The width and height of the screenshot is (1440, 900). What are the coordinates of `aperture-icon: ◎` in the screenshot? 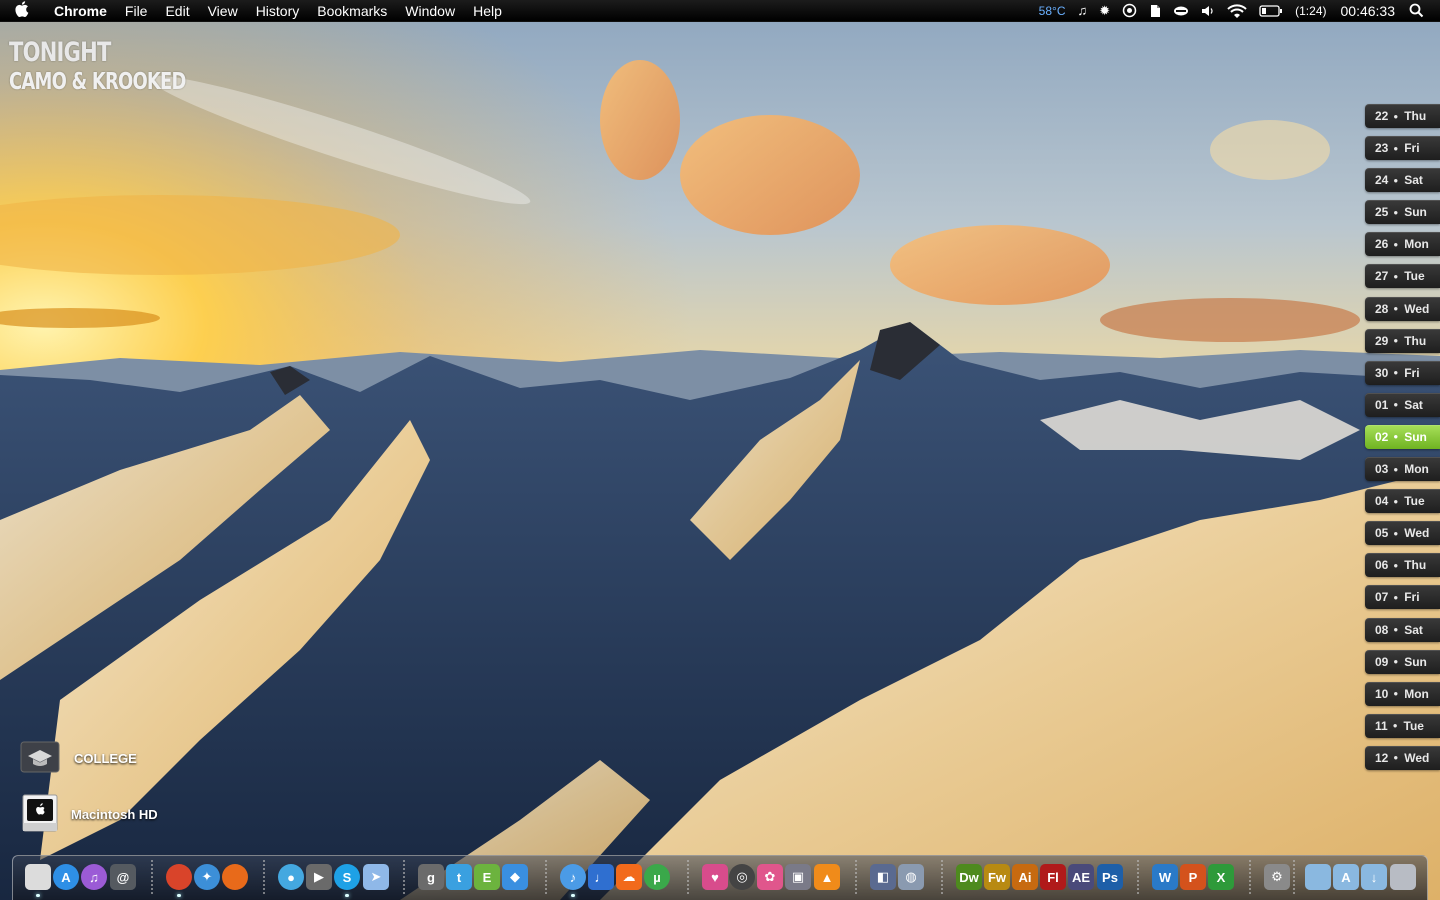 It's located at (742, 877).